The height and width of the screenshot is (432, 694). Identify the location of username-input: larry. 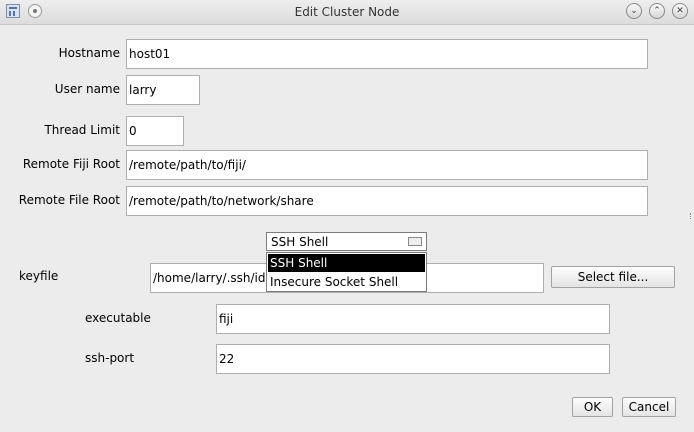
(163, 90).